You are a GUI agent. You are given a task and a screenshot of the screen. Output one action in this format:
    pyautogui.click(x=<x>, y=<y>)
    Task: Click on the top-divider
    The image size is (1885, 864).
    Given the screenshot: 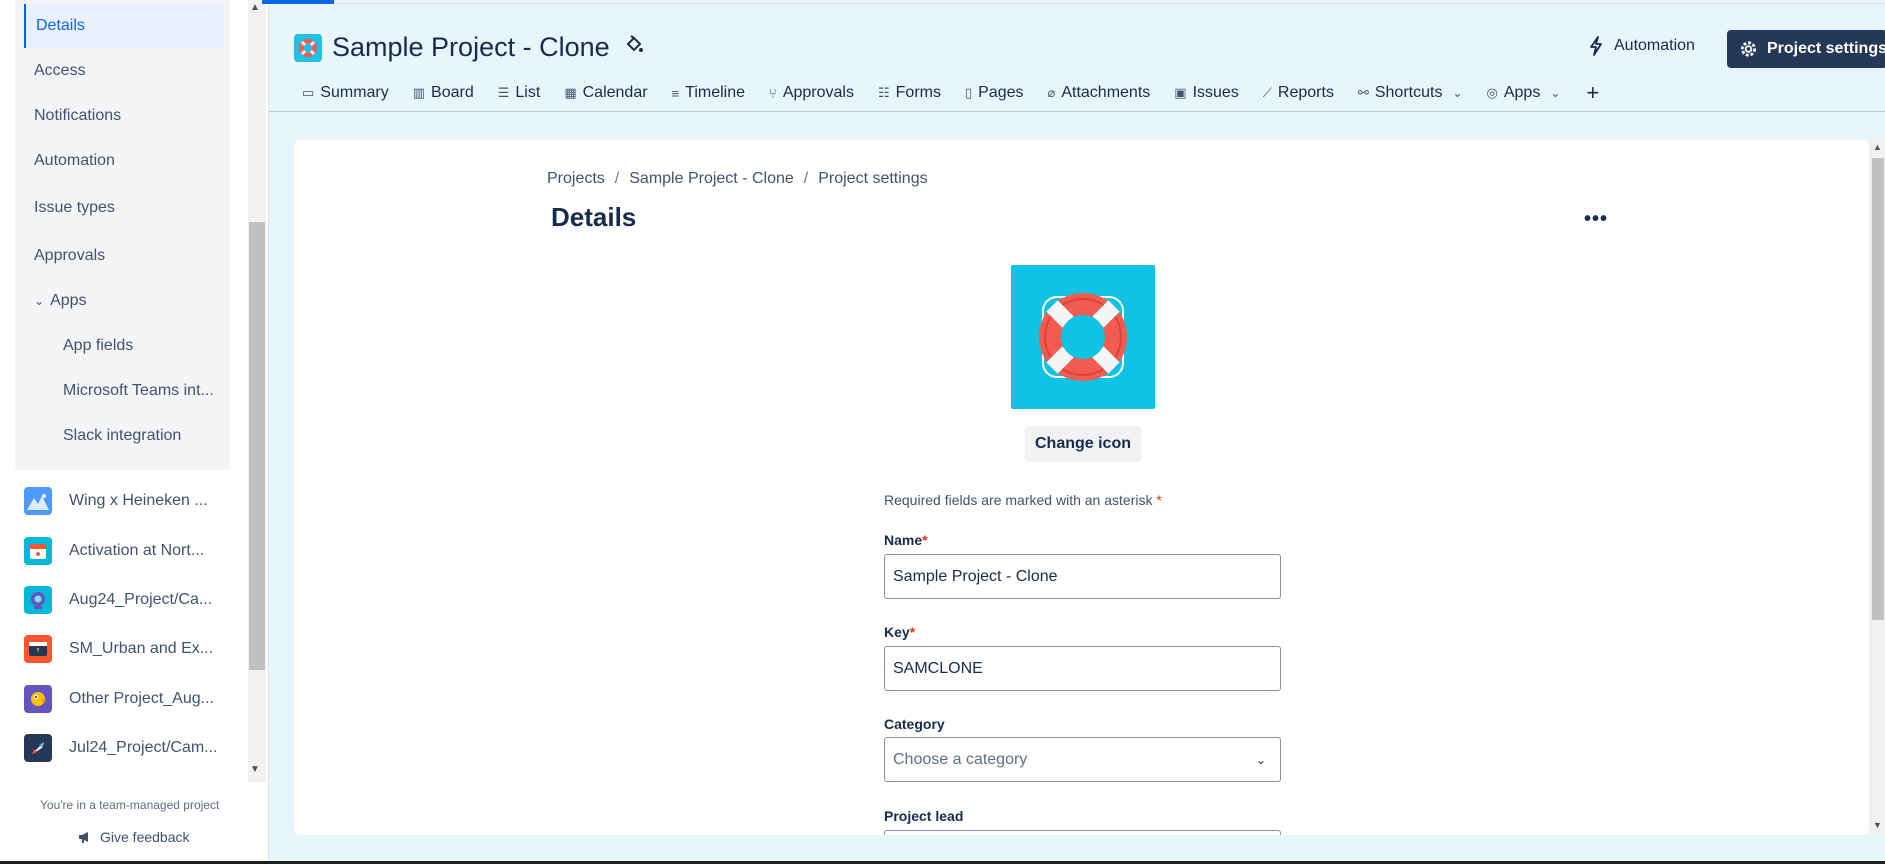 What is the action you would take?
    pyautogui.click(x=1077, y=3)
    